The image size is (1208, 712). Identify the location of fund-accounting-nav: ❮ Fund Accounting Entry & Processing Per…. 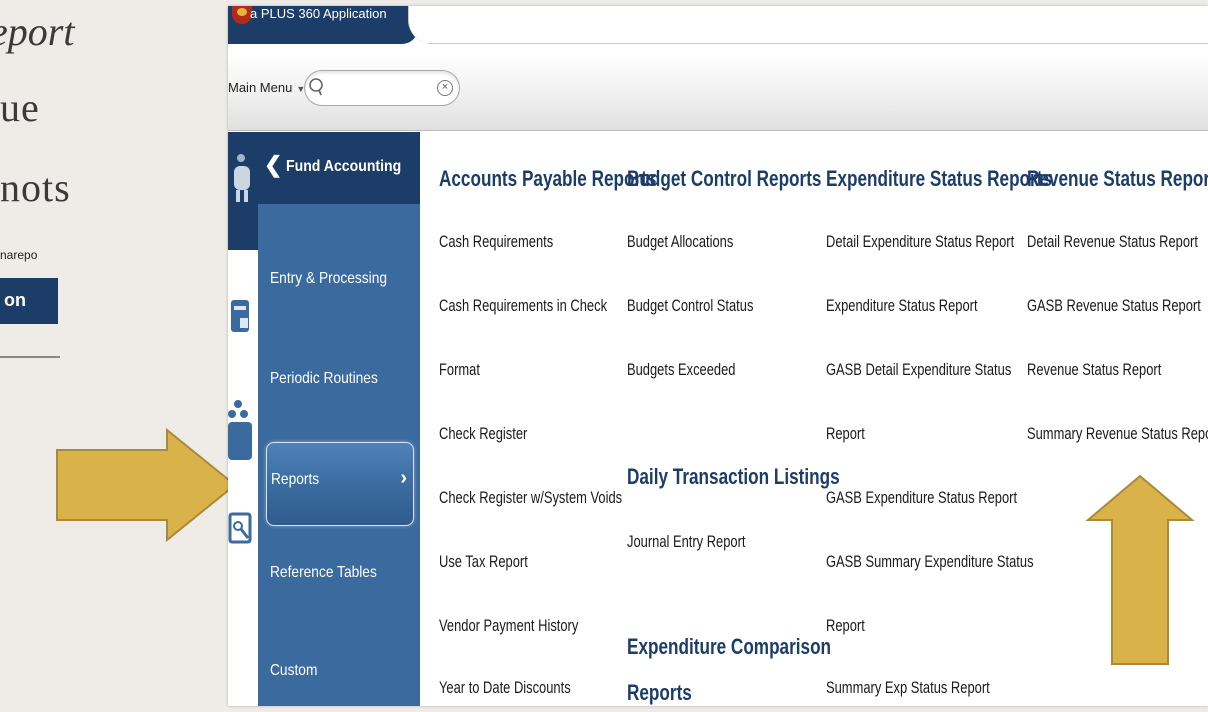
(339, 419).